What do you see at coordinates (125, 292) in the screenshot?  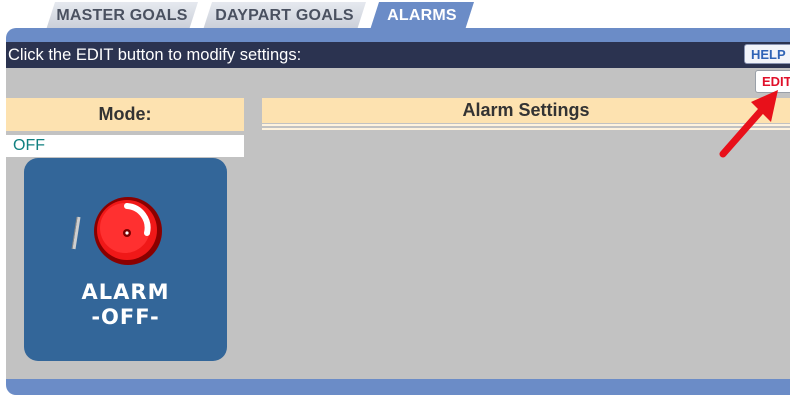 I see `alarm-caption-line1: ALARM` at bounding box center [125, 292].